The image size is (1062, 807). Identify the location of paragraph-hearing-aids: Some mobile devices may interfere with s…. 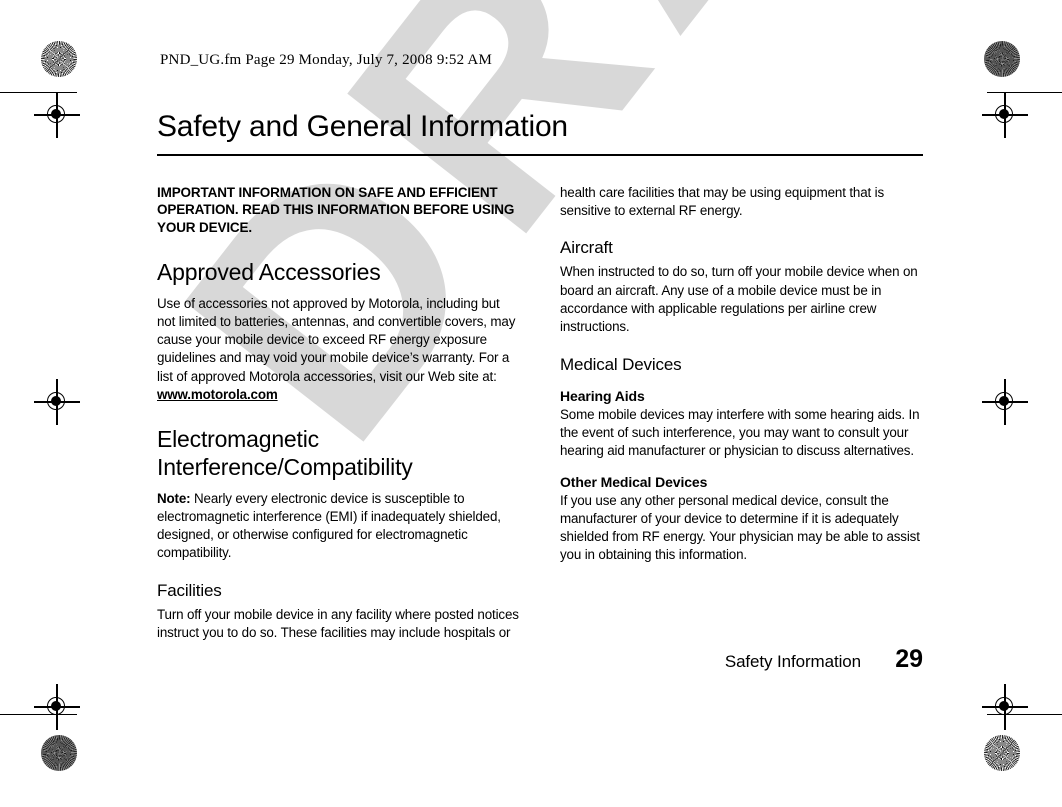
(740, 432).